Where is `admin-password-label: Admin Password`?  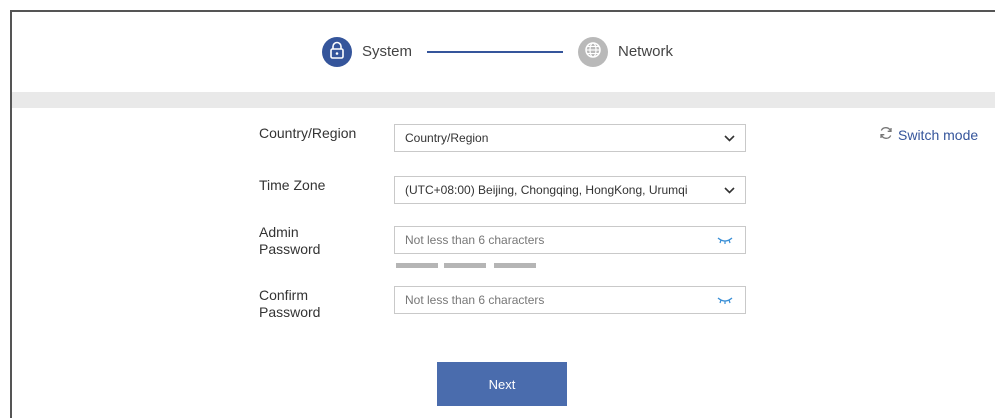
admin-password-label: Admin Password is located at coordinates (289, 241).